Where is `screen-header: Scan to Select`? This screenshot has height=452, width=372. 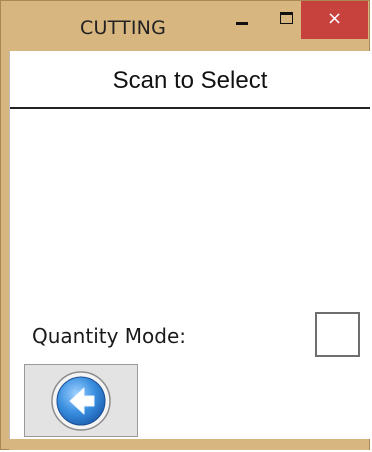 screen-header: Scan to Select is located at coordinates (190, 80).